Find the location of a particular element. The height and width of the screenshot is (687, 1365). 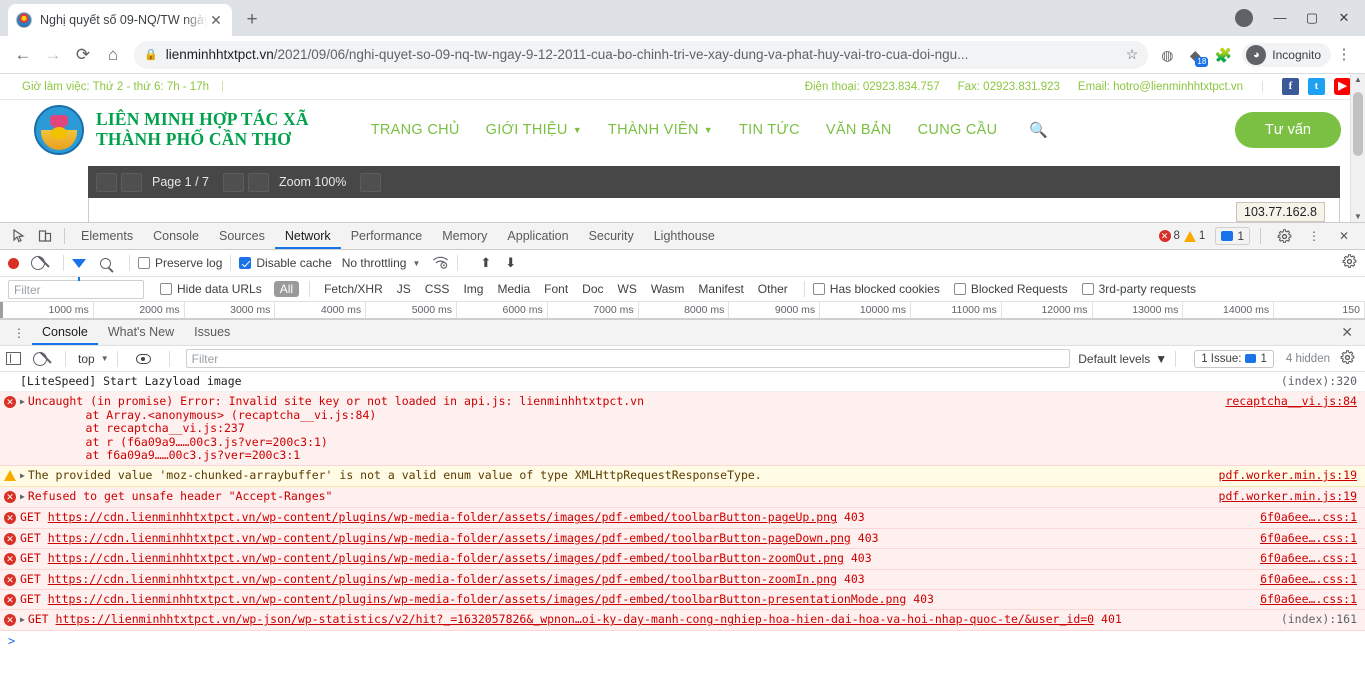

scrollbar-thumb is located at coordinates (1358, 124).